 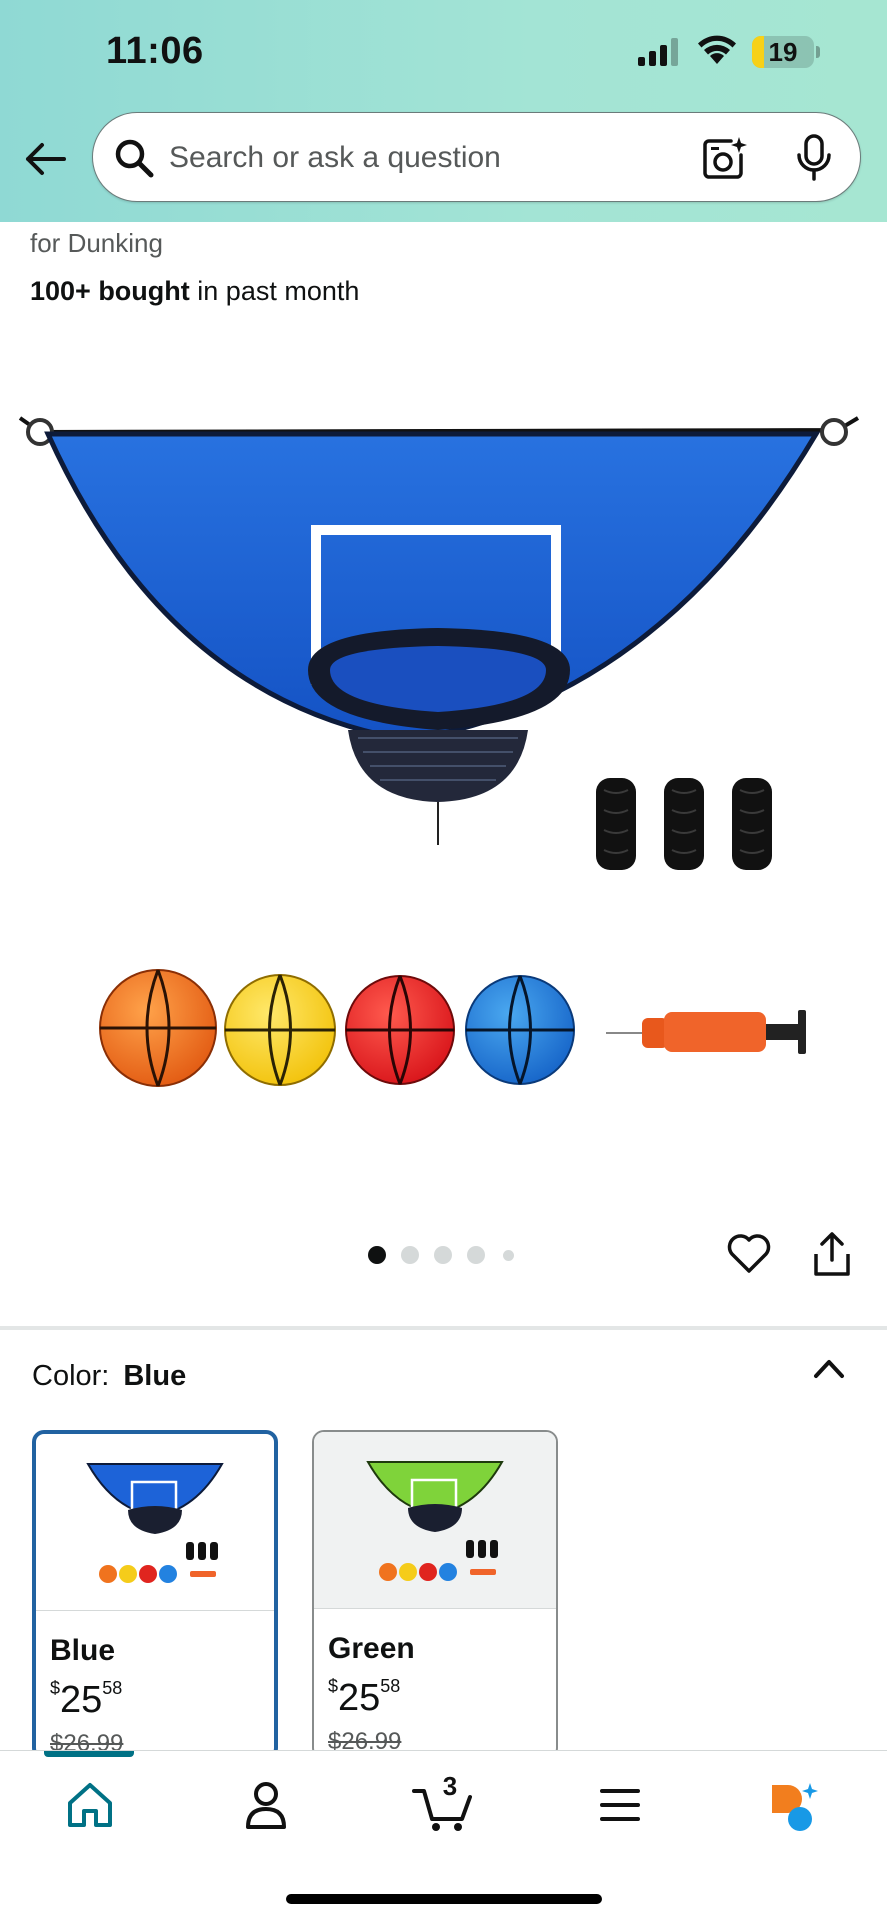 What do you see at coordinates (443, 1802) in the screenshot?
I see `cart-button: 3` at bounding box center [443, 1802].